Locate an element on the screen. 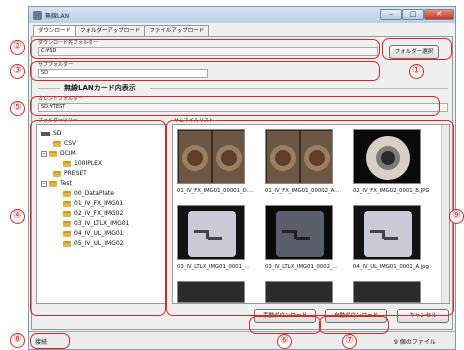 The height and width of the screenshot is (350, 464). annotation-folder-select is located at coordinates (417, 49).